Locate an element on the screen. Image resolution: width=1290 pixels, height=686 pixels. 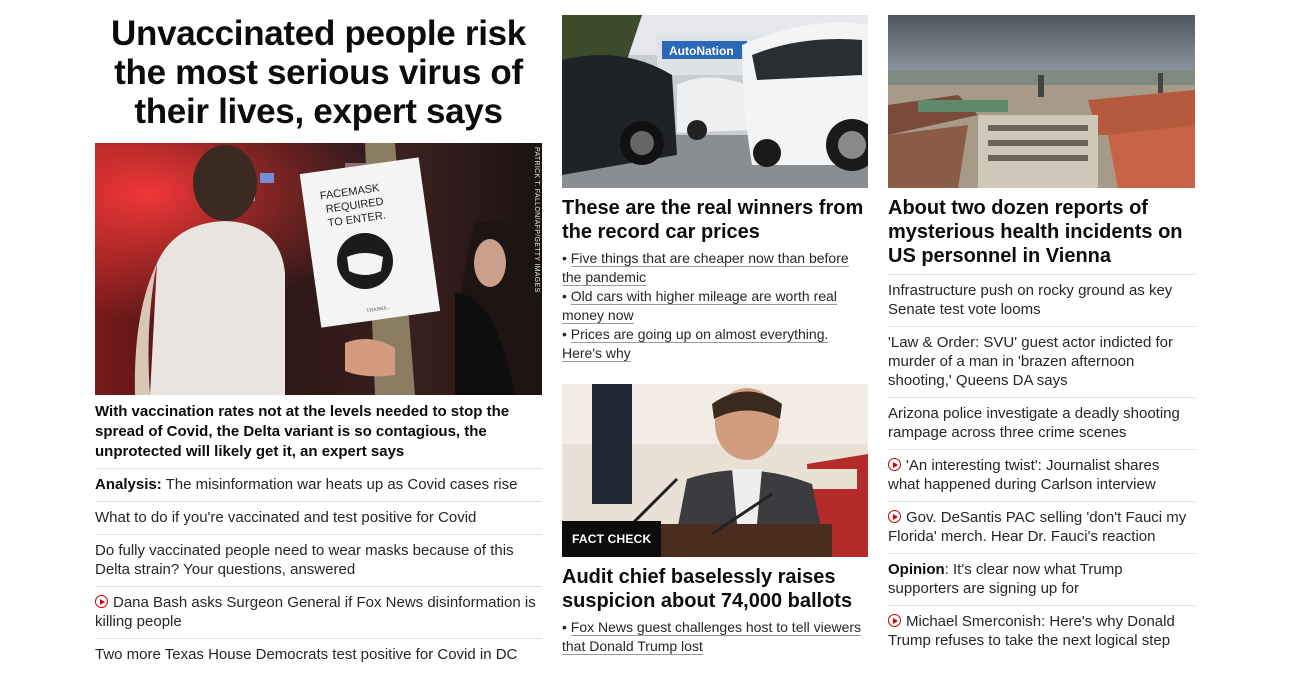
car-lot-image: AutoNation is located at coordinates (715, 101).